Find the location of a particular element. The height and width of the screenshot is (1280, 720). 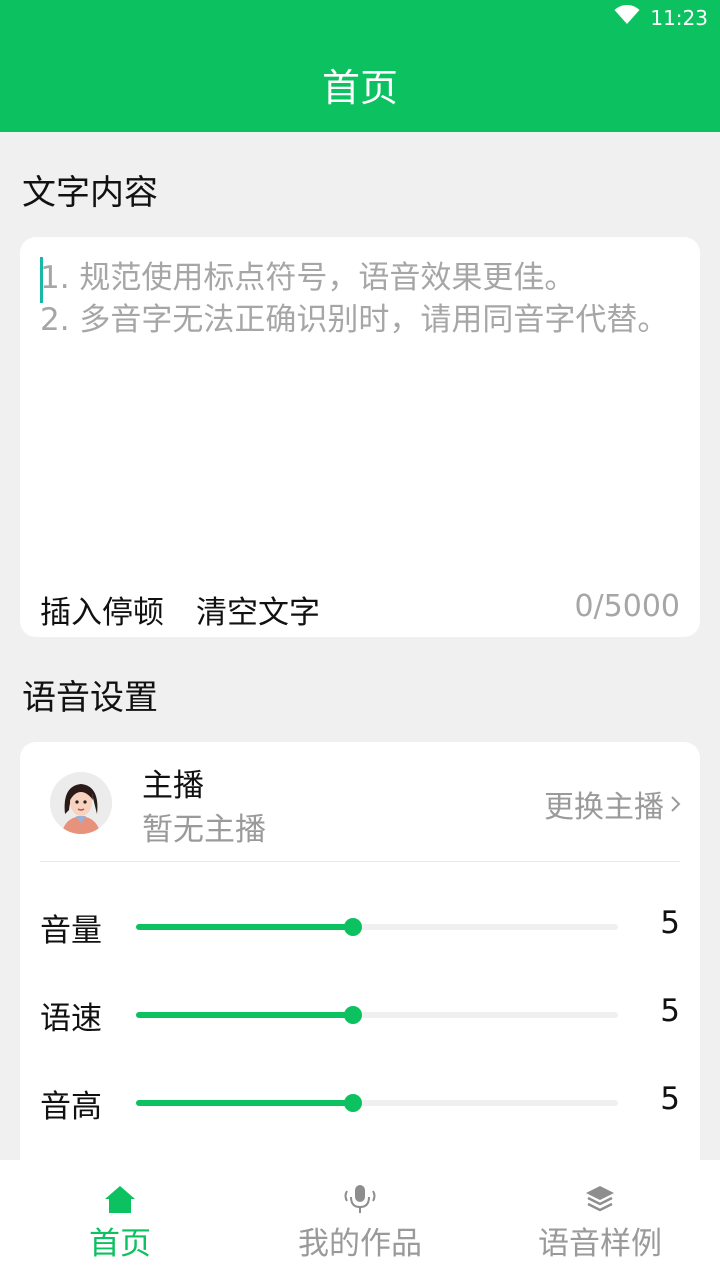

nav-item-home: 首页 is located at coordinates (120, 1220).